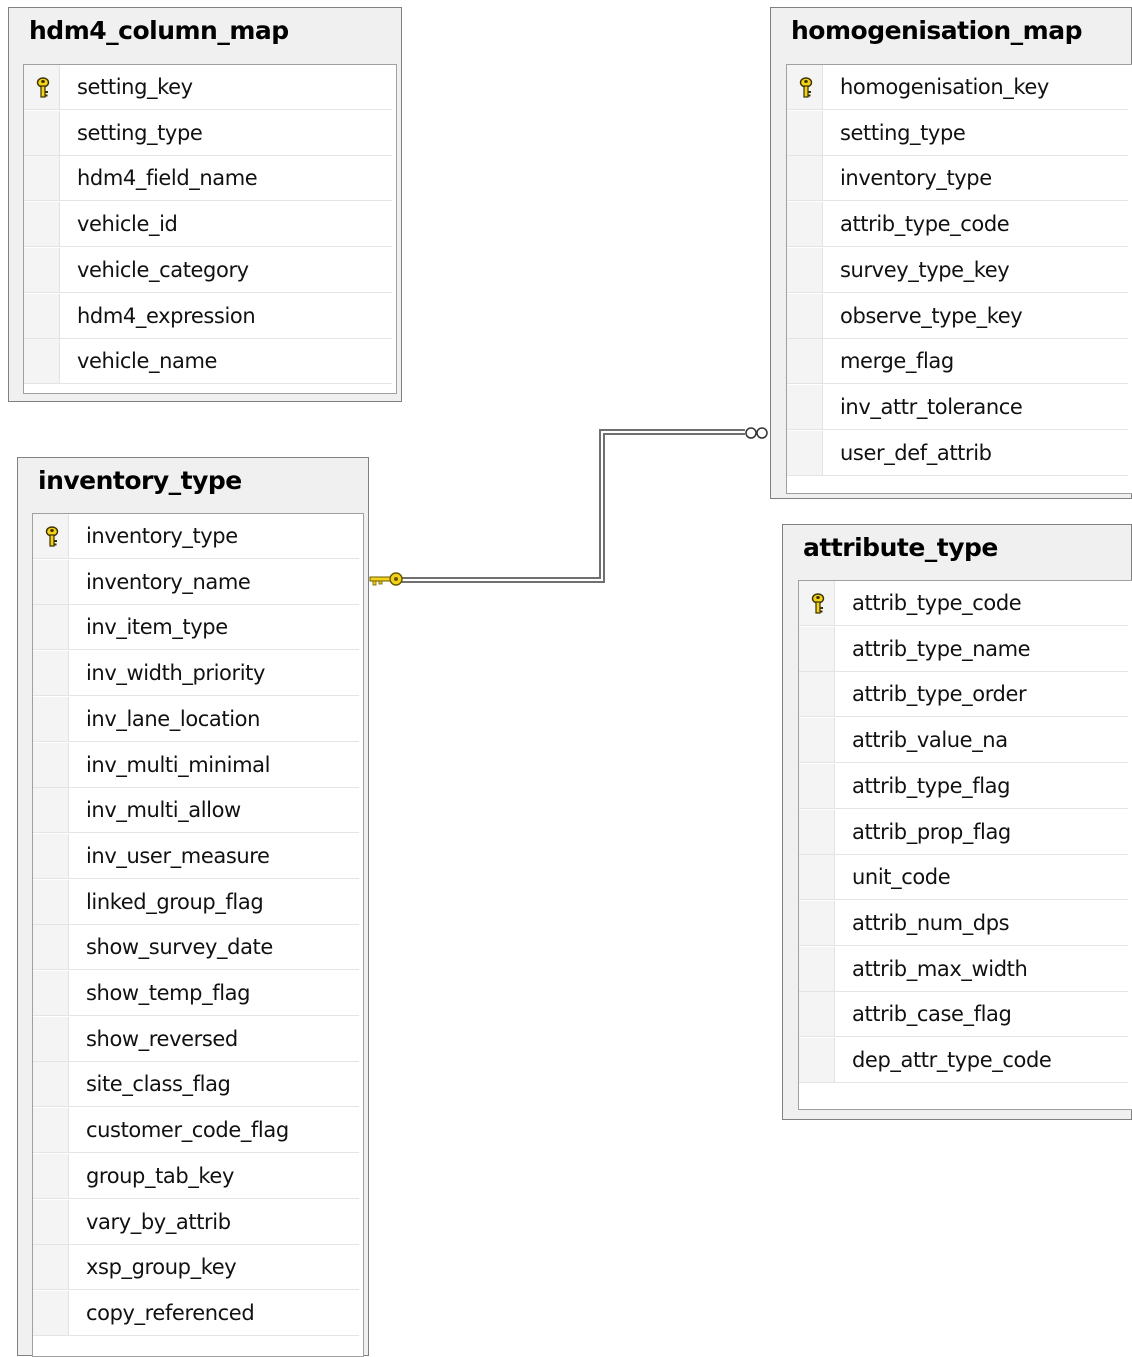 The width and height of the screenshot is (1132, 1357). I want to click on many-infinity-end-icon, so click(756, 433).